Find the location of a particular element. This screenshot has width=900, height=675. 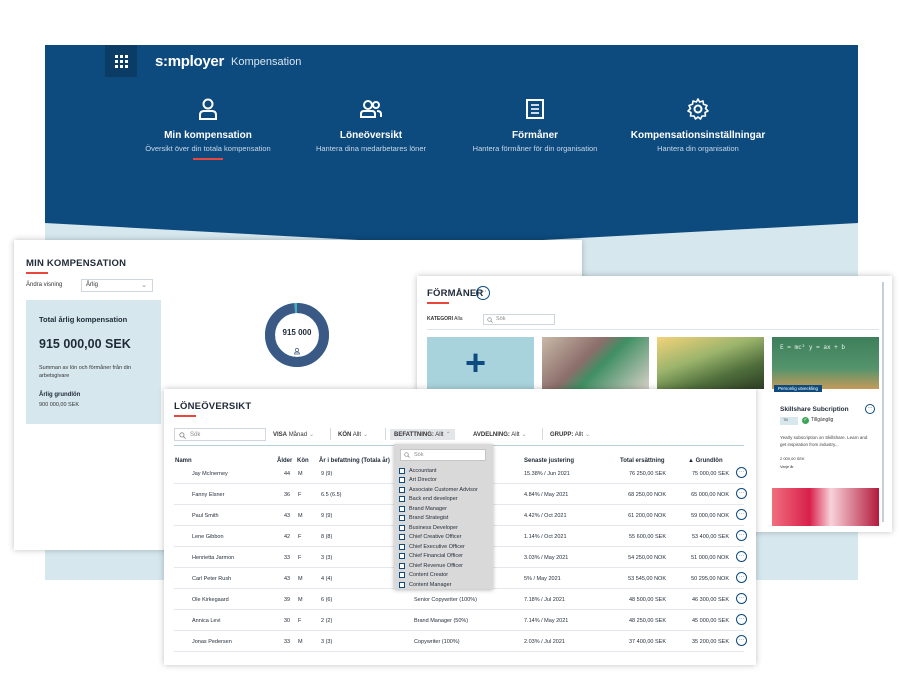

dropdown-option: Chief Revenue Officer is located at coordinates (438, 566).